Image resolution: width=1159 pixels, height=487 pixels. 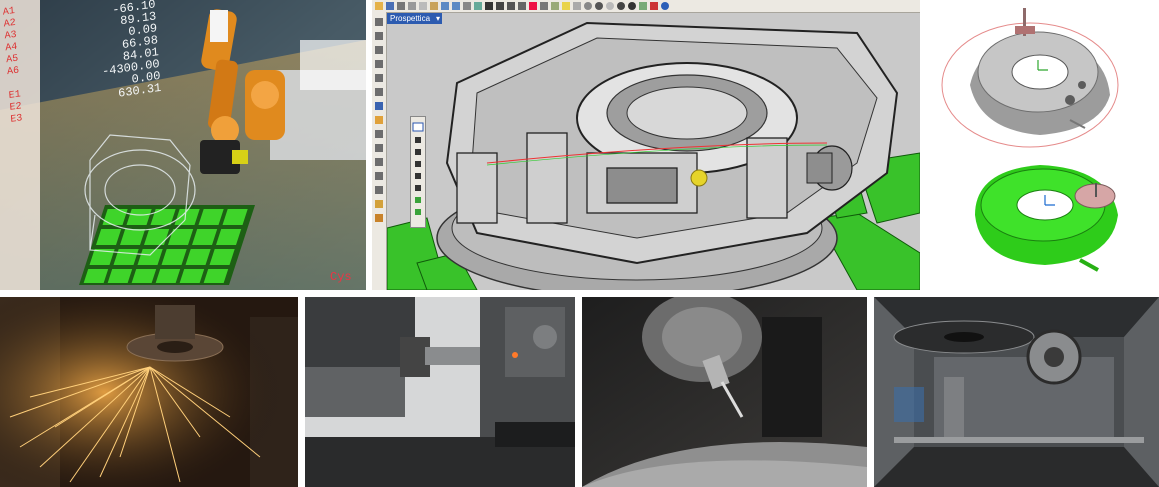 What do you see at coordinates (511, 6) in the screenshot?
I see `zoom-extents-icon` at bounding box center [511, 6].